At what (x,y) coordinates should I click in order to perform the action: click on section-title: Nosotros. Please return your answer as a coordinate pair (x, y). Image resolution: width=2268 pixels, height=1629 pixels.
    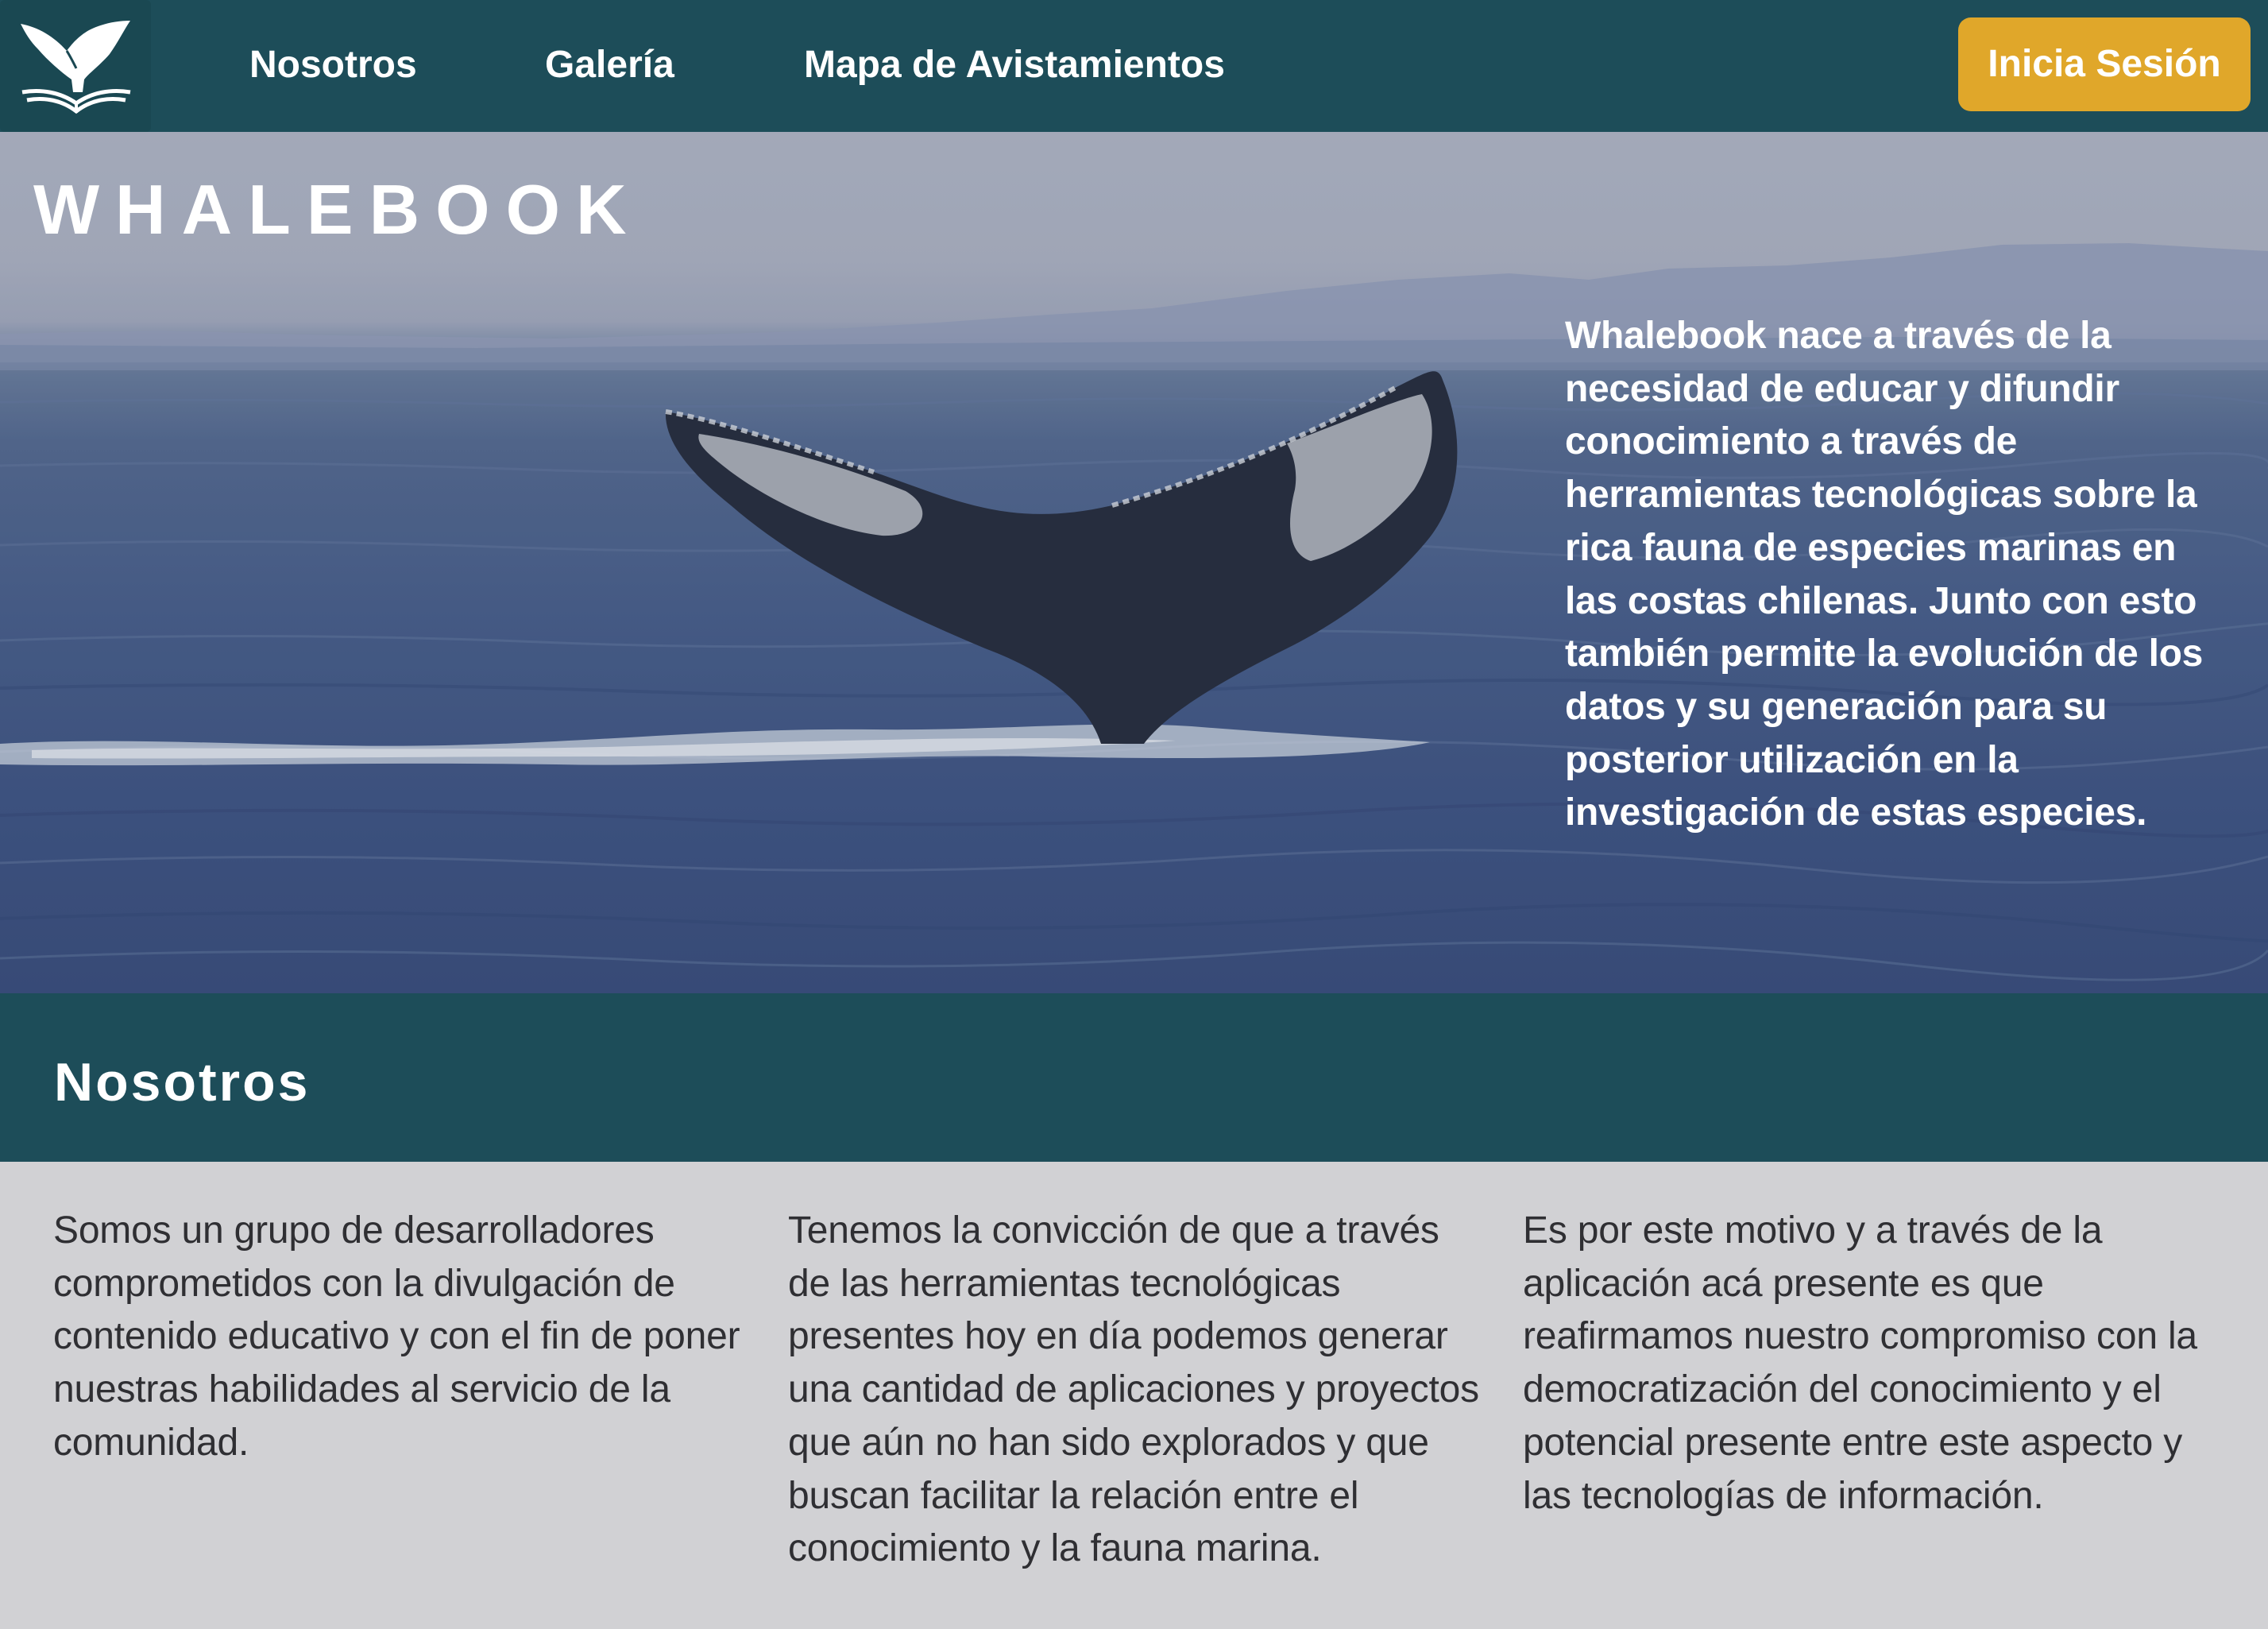
    Looking at the image, I should click on (182, 1082).